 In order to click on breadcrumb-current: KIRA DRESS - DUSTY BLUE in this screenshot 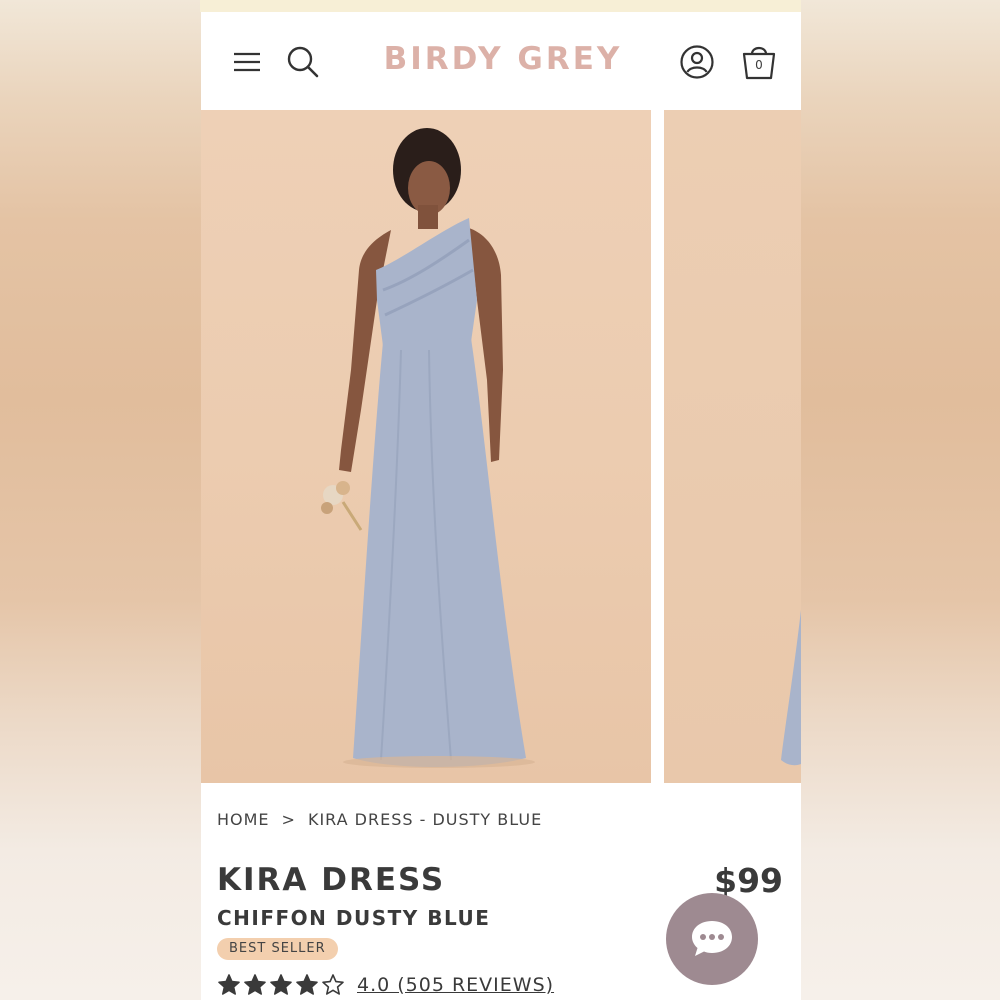, I will do `click(425, 819)`.